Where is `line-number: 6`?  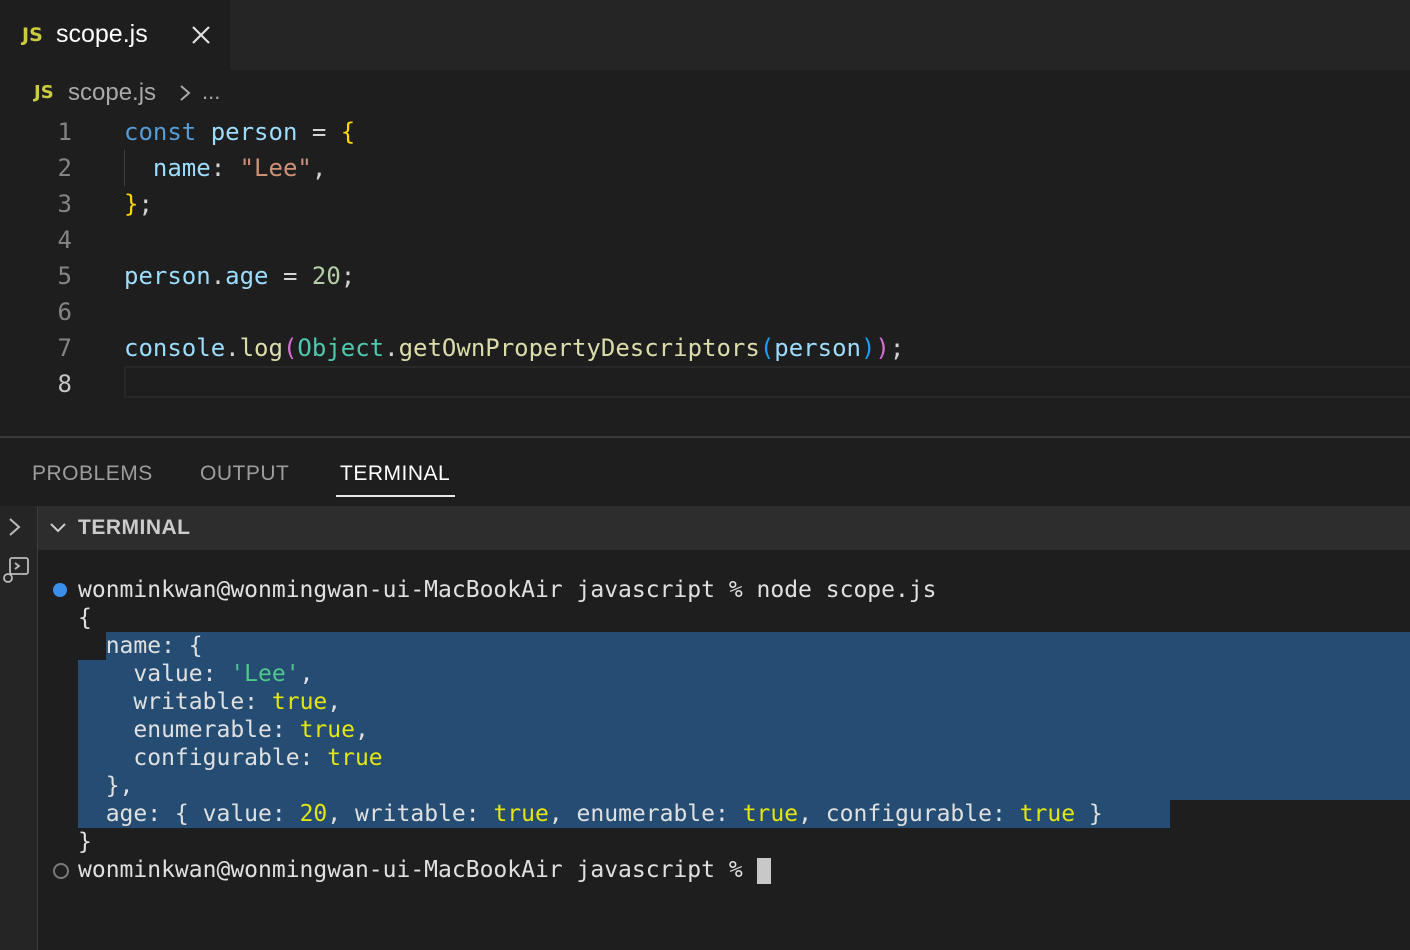 line-number: 6 is located at coordinates (64, 312).